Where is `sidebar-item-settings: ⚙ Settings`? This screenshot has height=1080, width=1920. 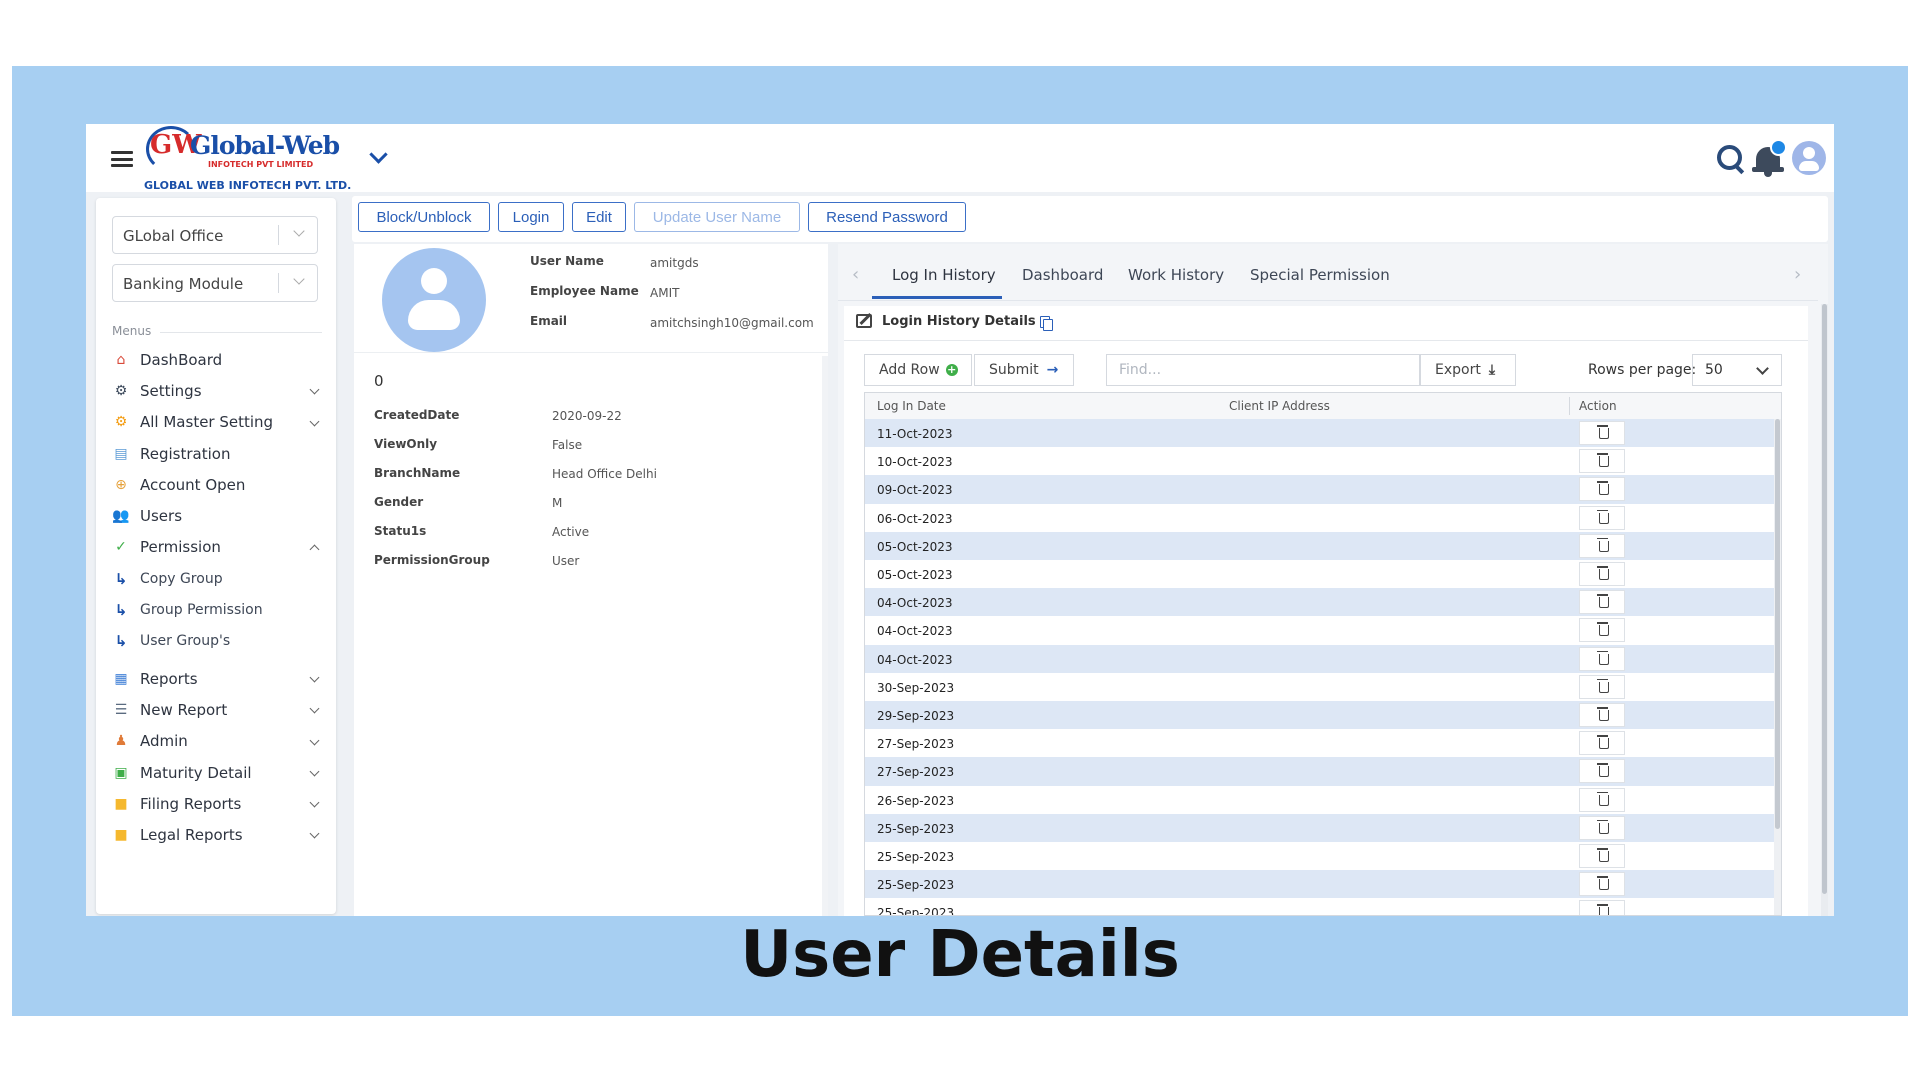
sidebar-item-settings: ⚙ Settings is located at coordinates (220, 390).